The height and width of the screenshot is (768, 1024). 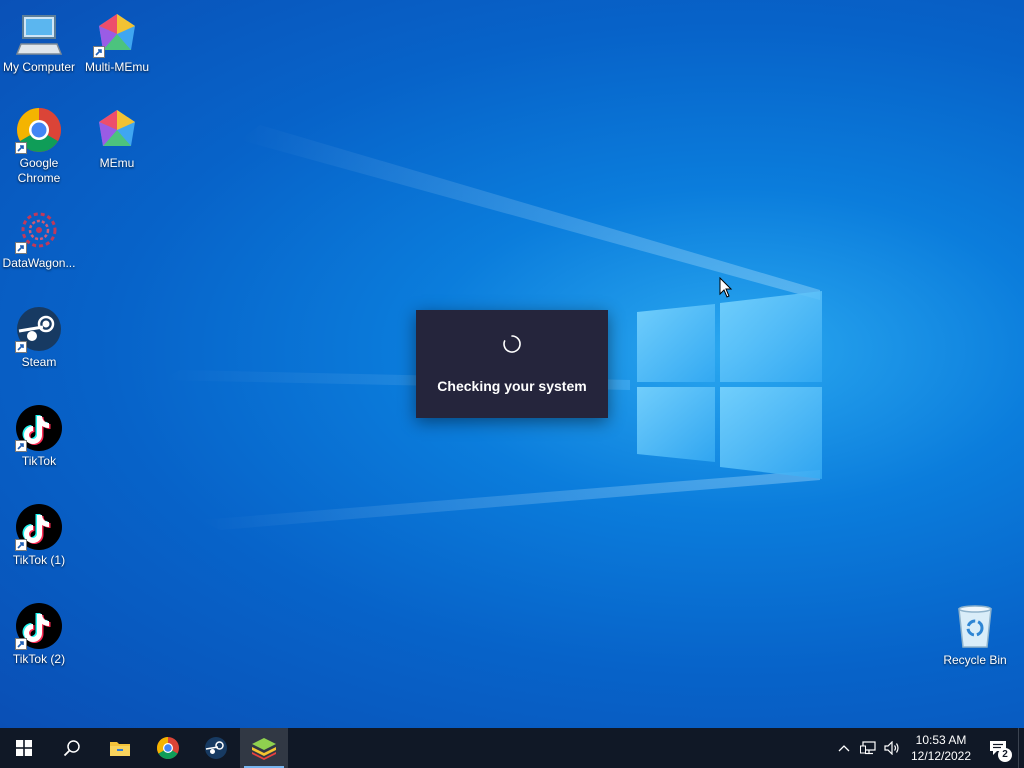 I want to click on checking-system-dialog: Checking your system, so click(x=512, y=364).